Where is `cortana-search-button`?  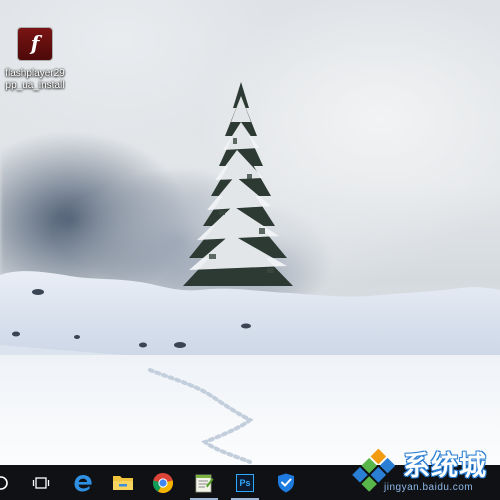
cortana-search-button is located at coordinates (8, 482).